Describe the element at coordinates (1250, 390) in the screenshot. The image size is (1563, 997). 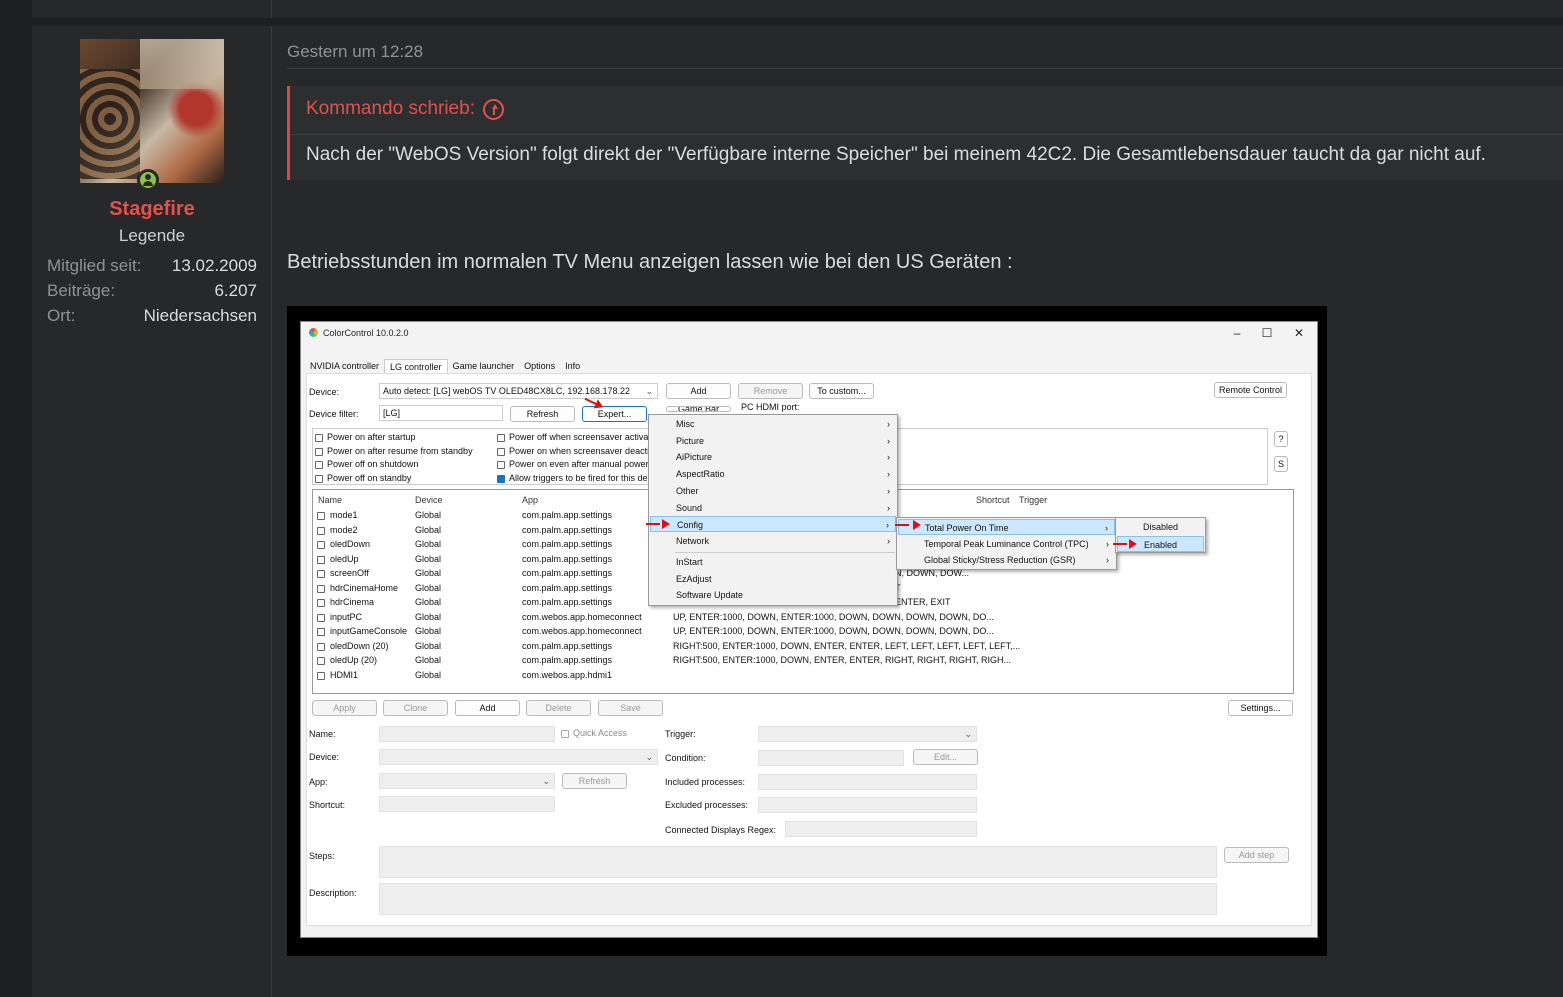
I see `remote-control-button: Remote Control` at that location.